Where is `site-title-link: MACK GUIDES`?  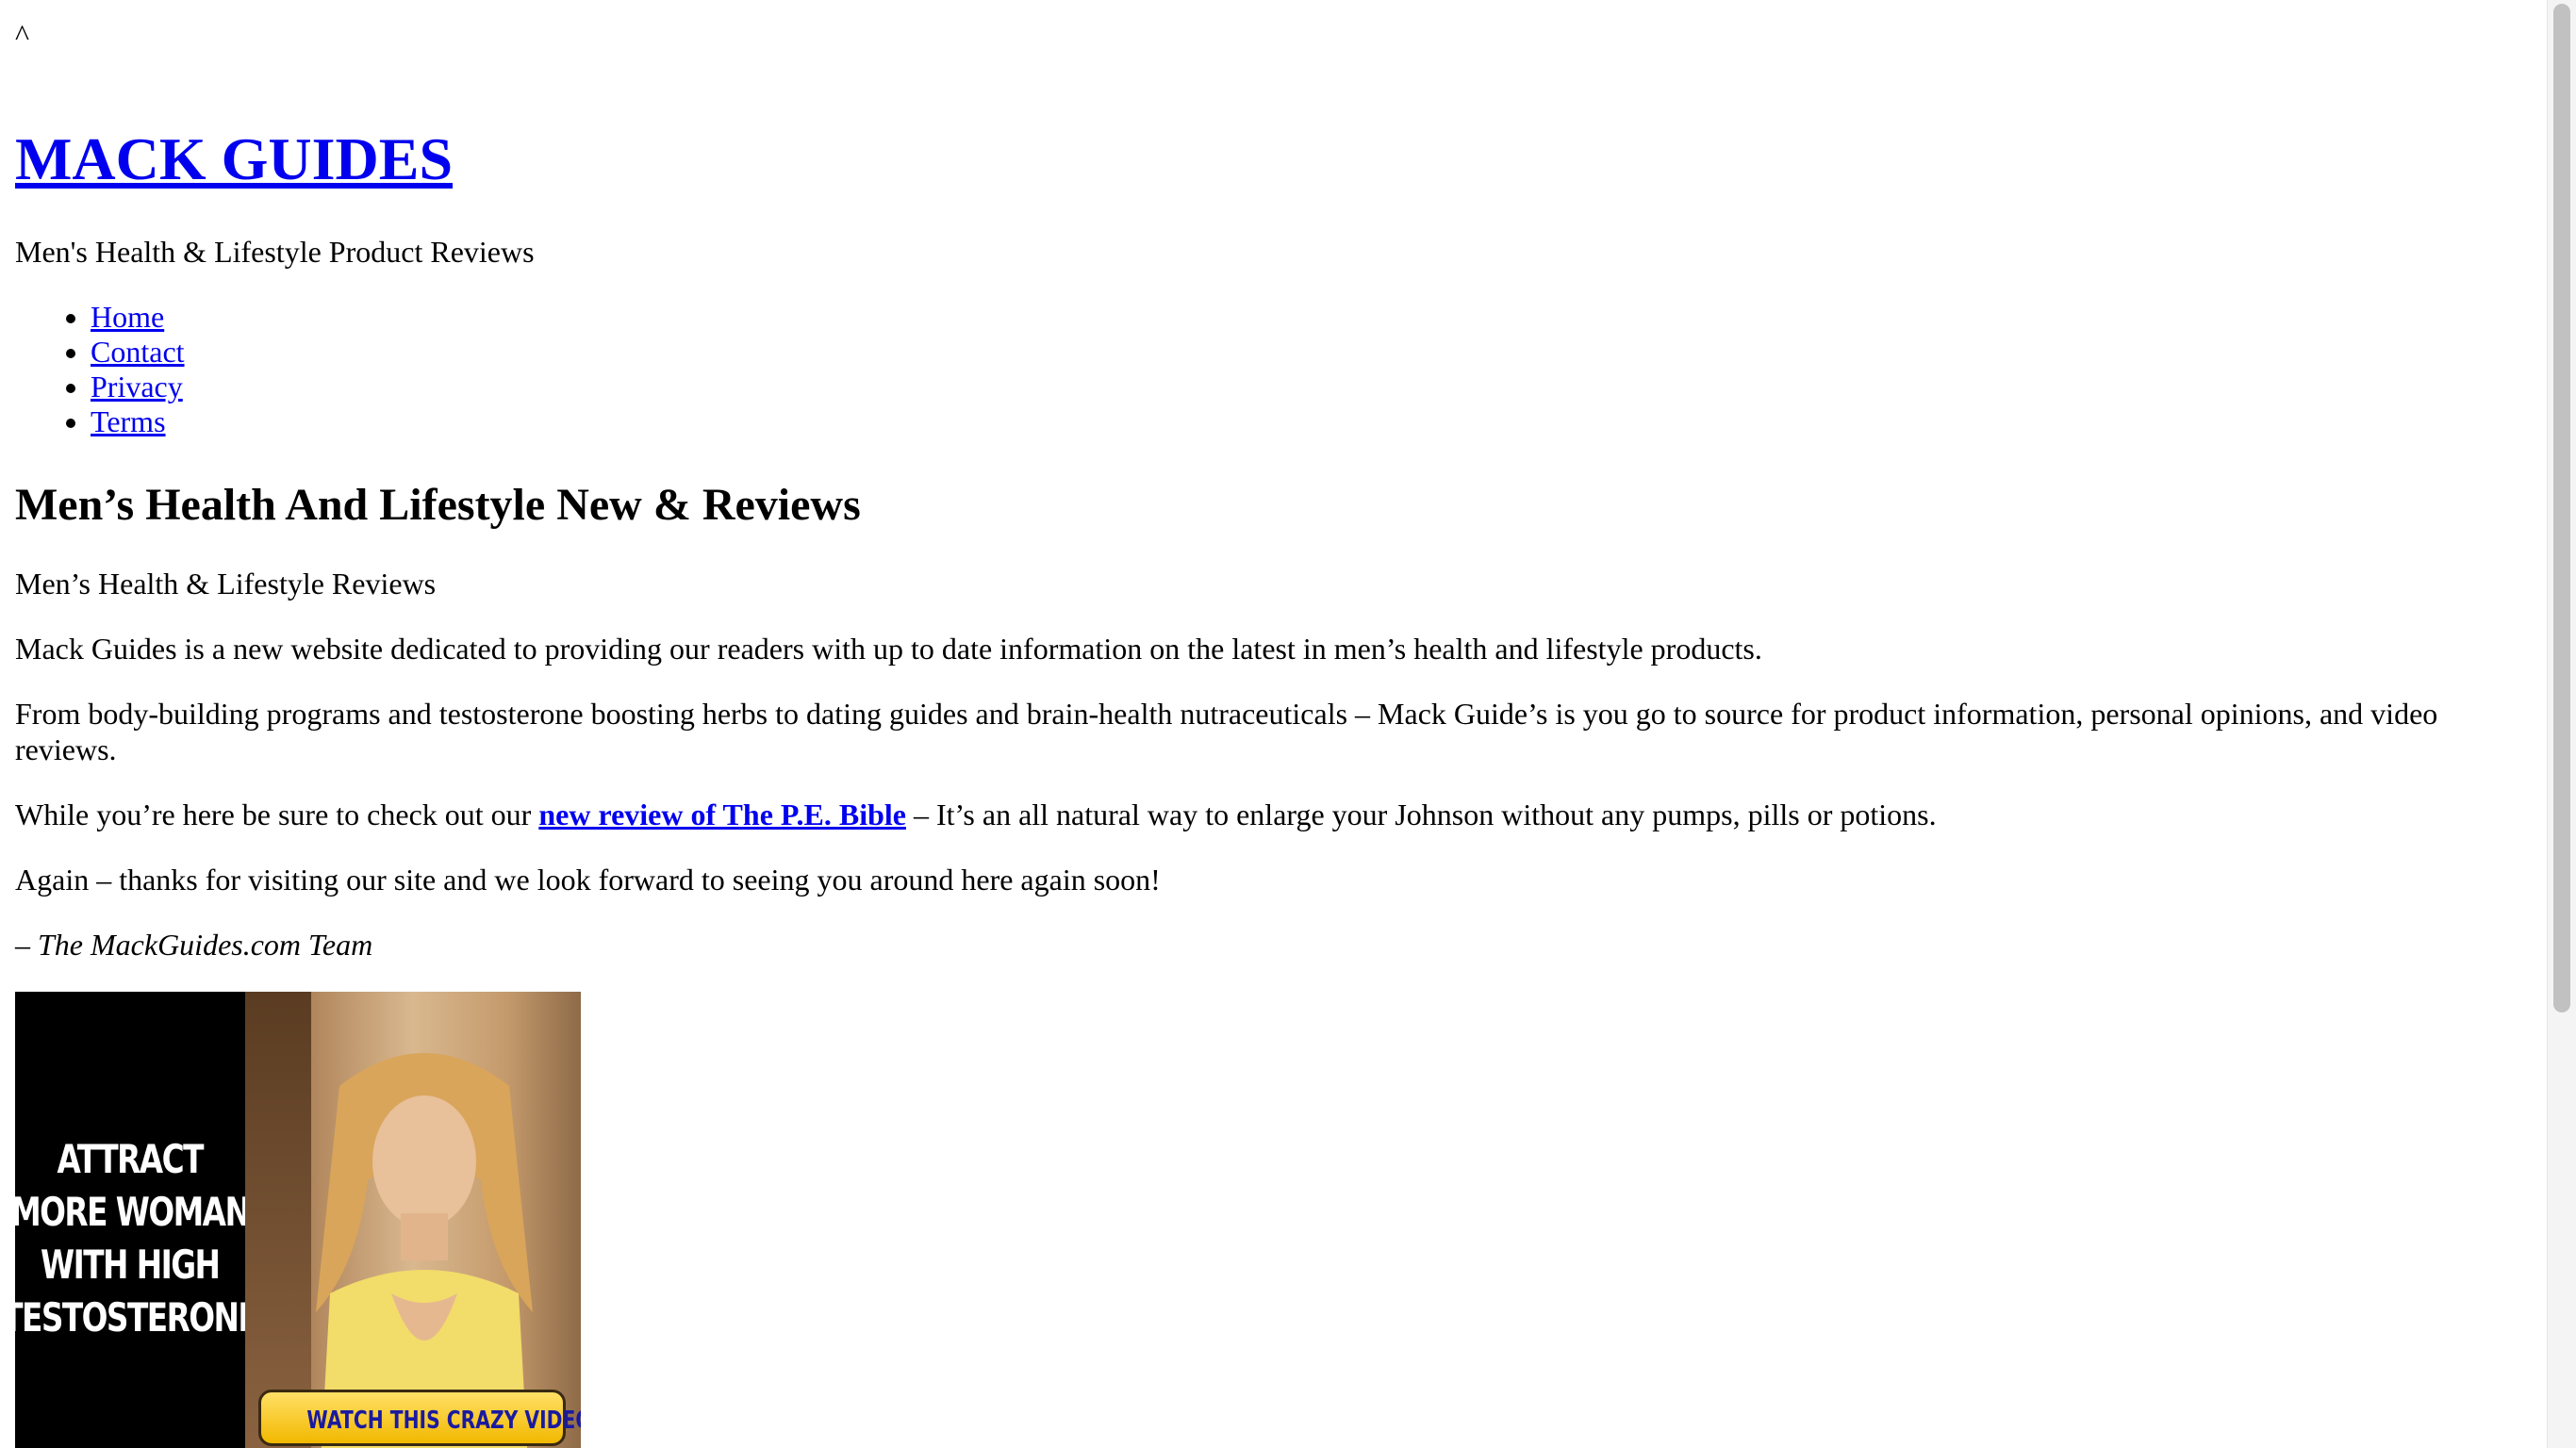 site-title-link: MACK GUIDES is located at coordinates (234, 158).